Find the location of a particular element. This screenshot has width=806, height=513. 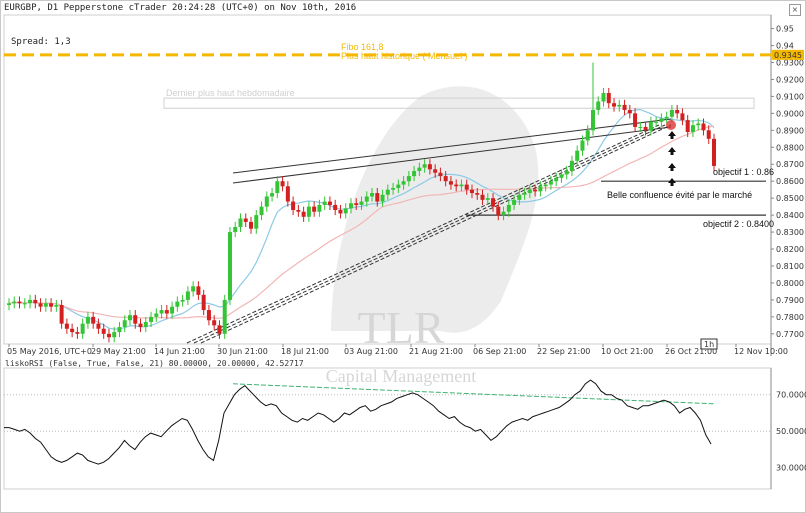

y-tick-label: 0.7800 is located at coordinates (790, 317).